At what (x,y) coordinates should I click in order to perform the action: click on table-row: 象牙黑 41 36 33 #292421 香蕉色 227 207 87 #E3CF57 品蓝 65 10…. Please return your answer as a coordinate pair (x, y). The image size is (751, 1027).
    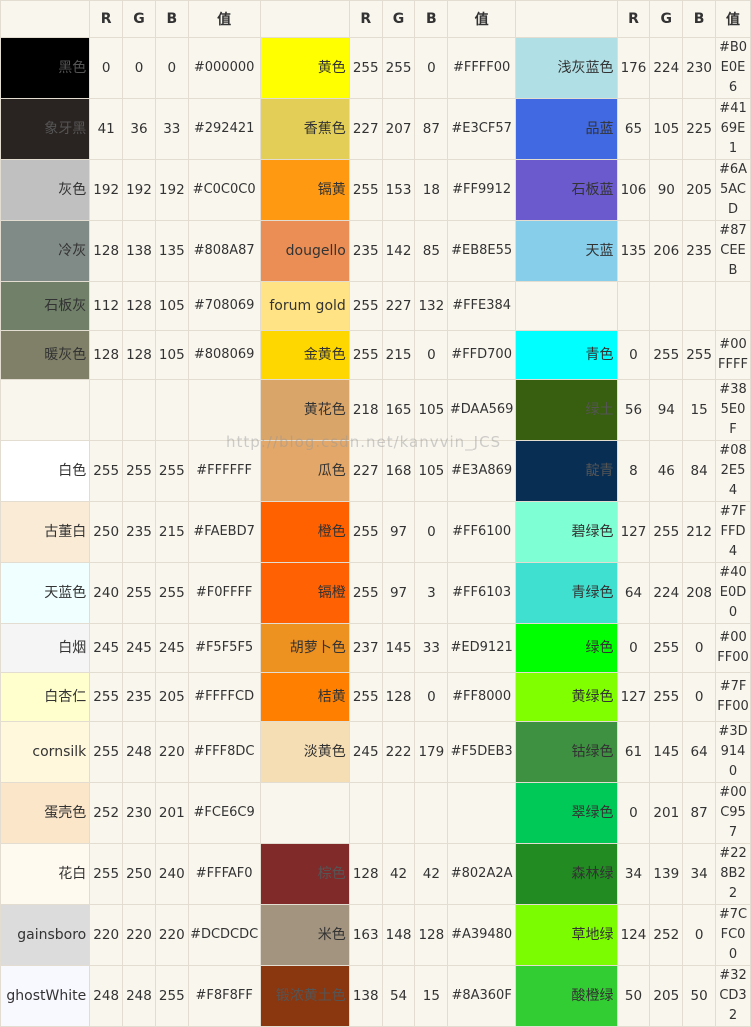
    Looking at the image, I should click on (375, 129).